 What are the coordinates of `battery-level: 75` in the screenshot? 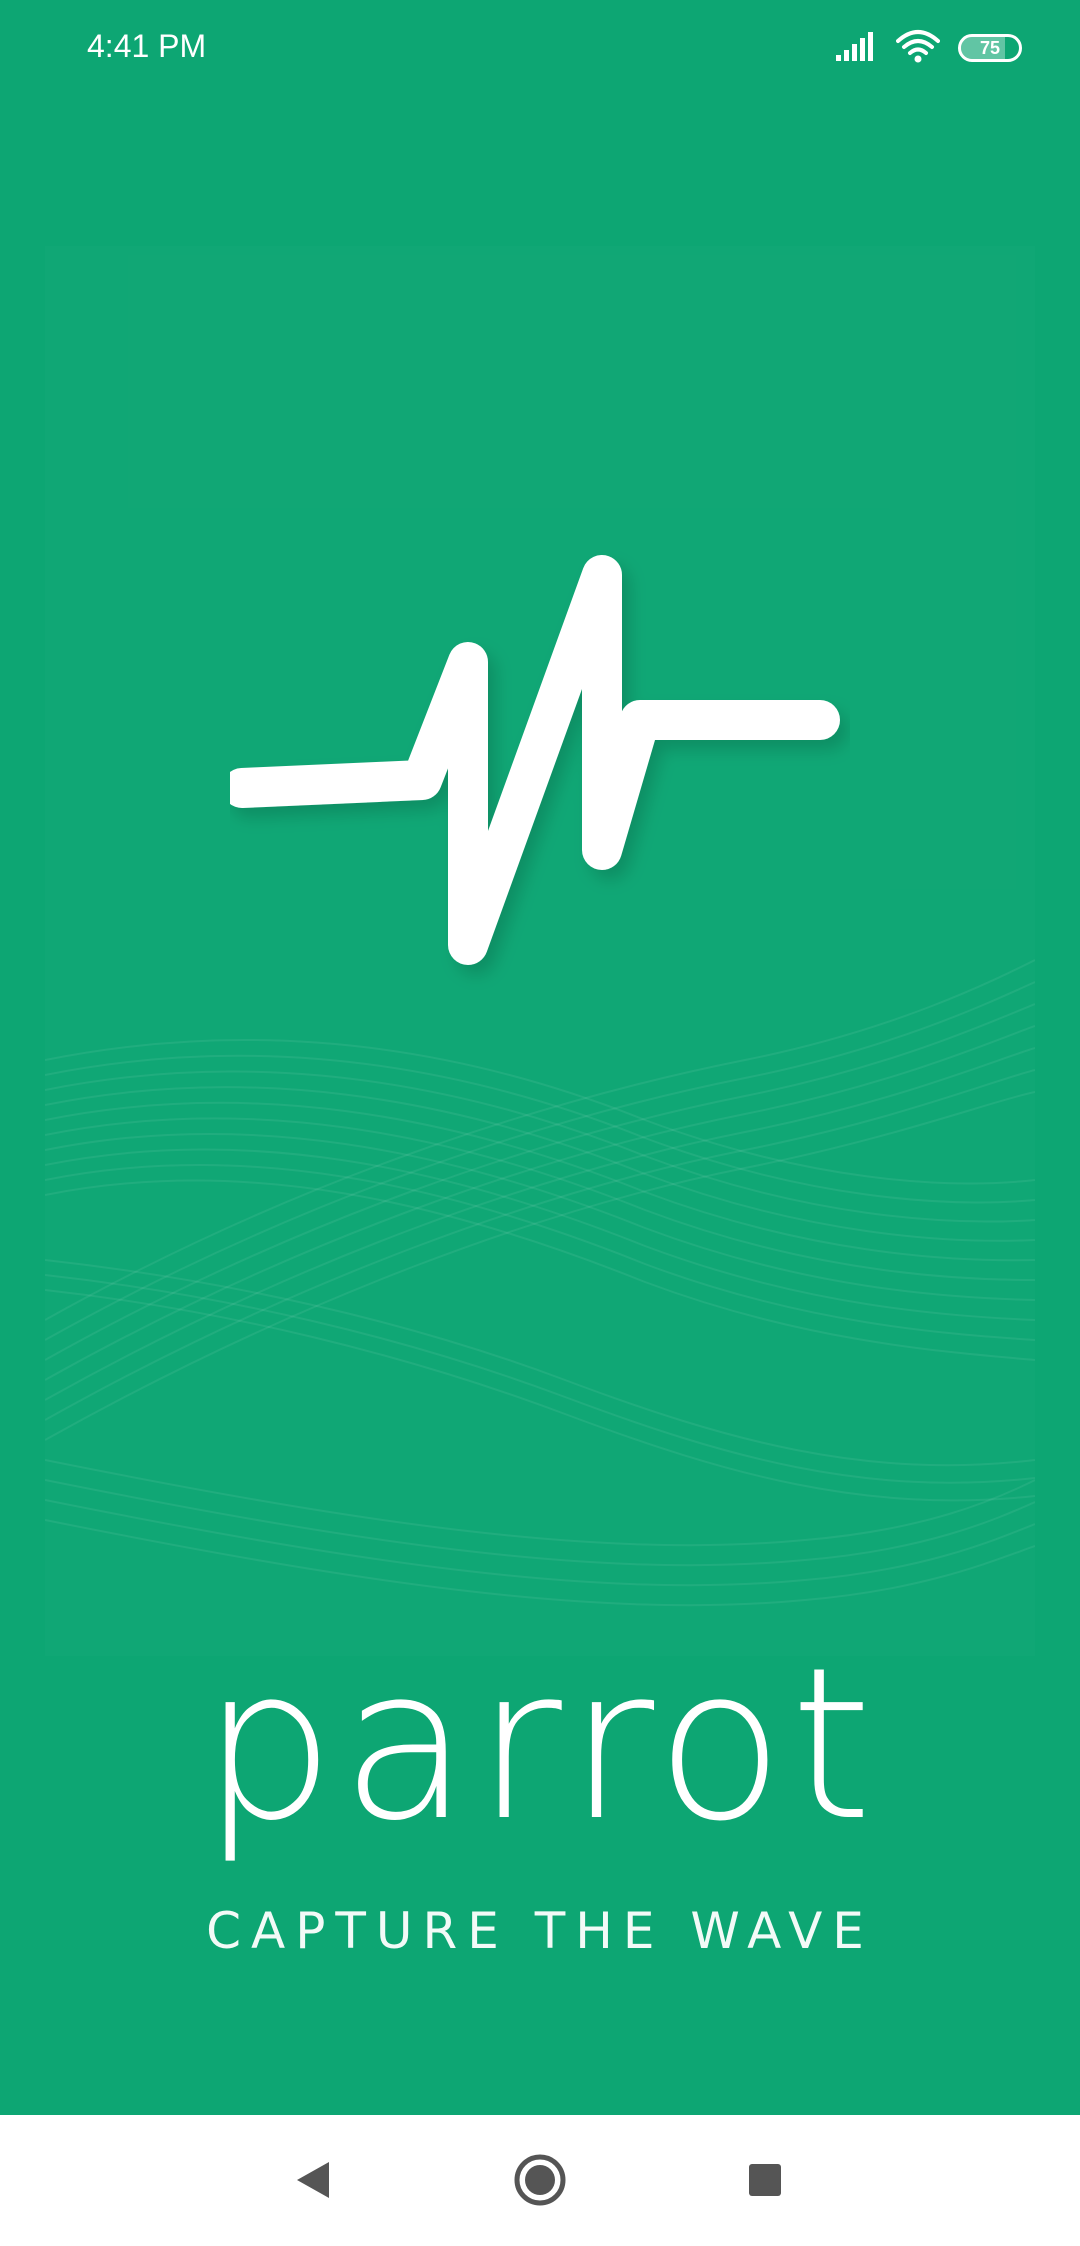 It's located at (990, 47).